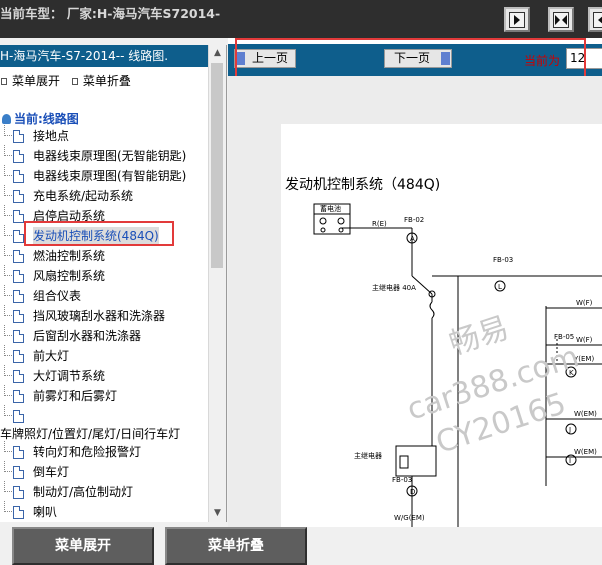  I want to click on menu-controls: 菜单展开 菜单折叠, so click(65, 80).